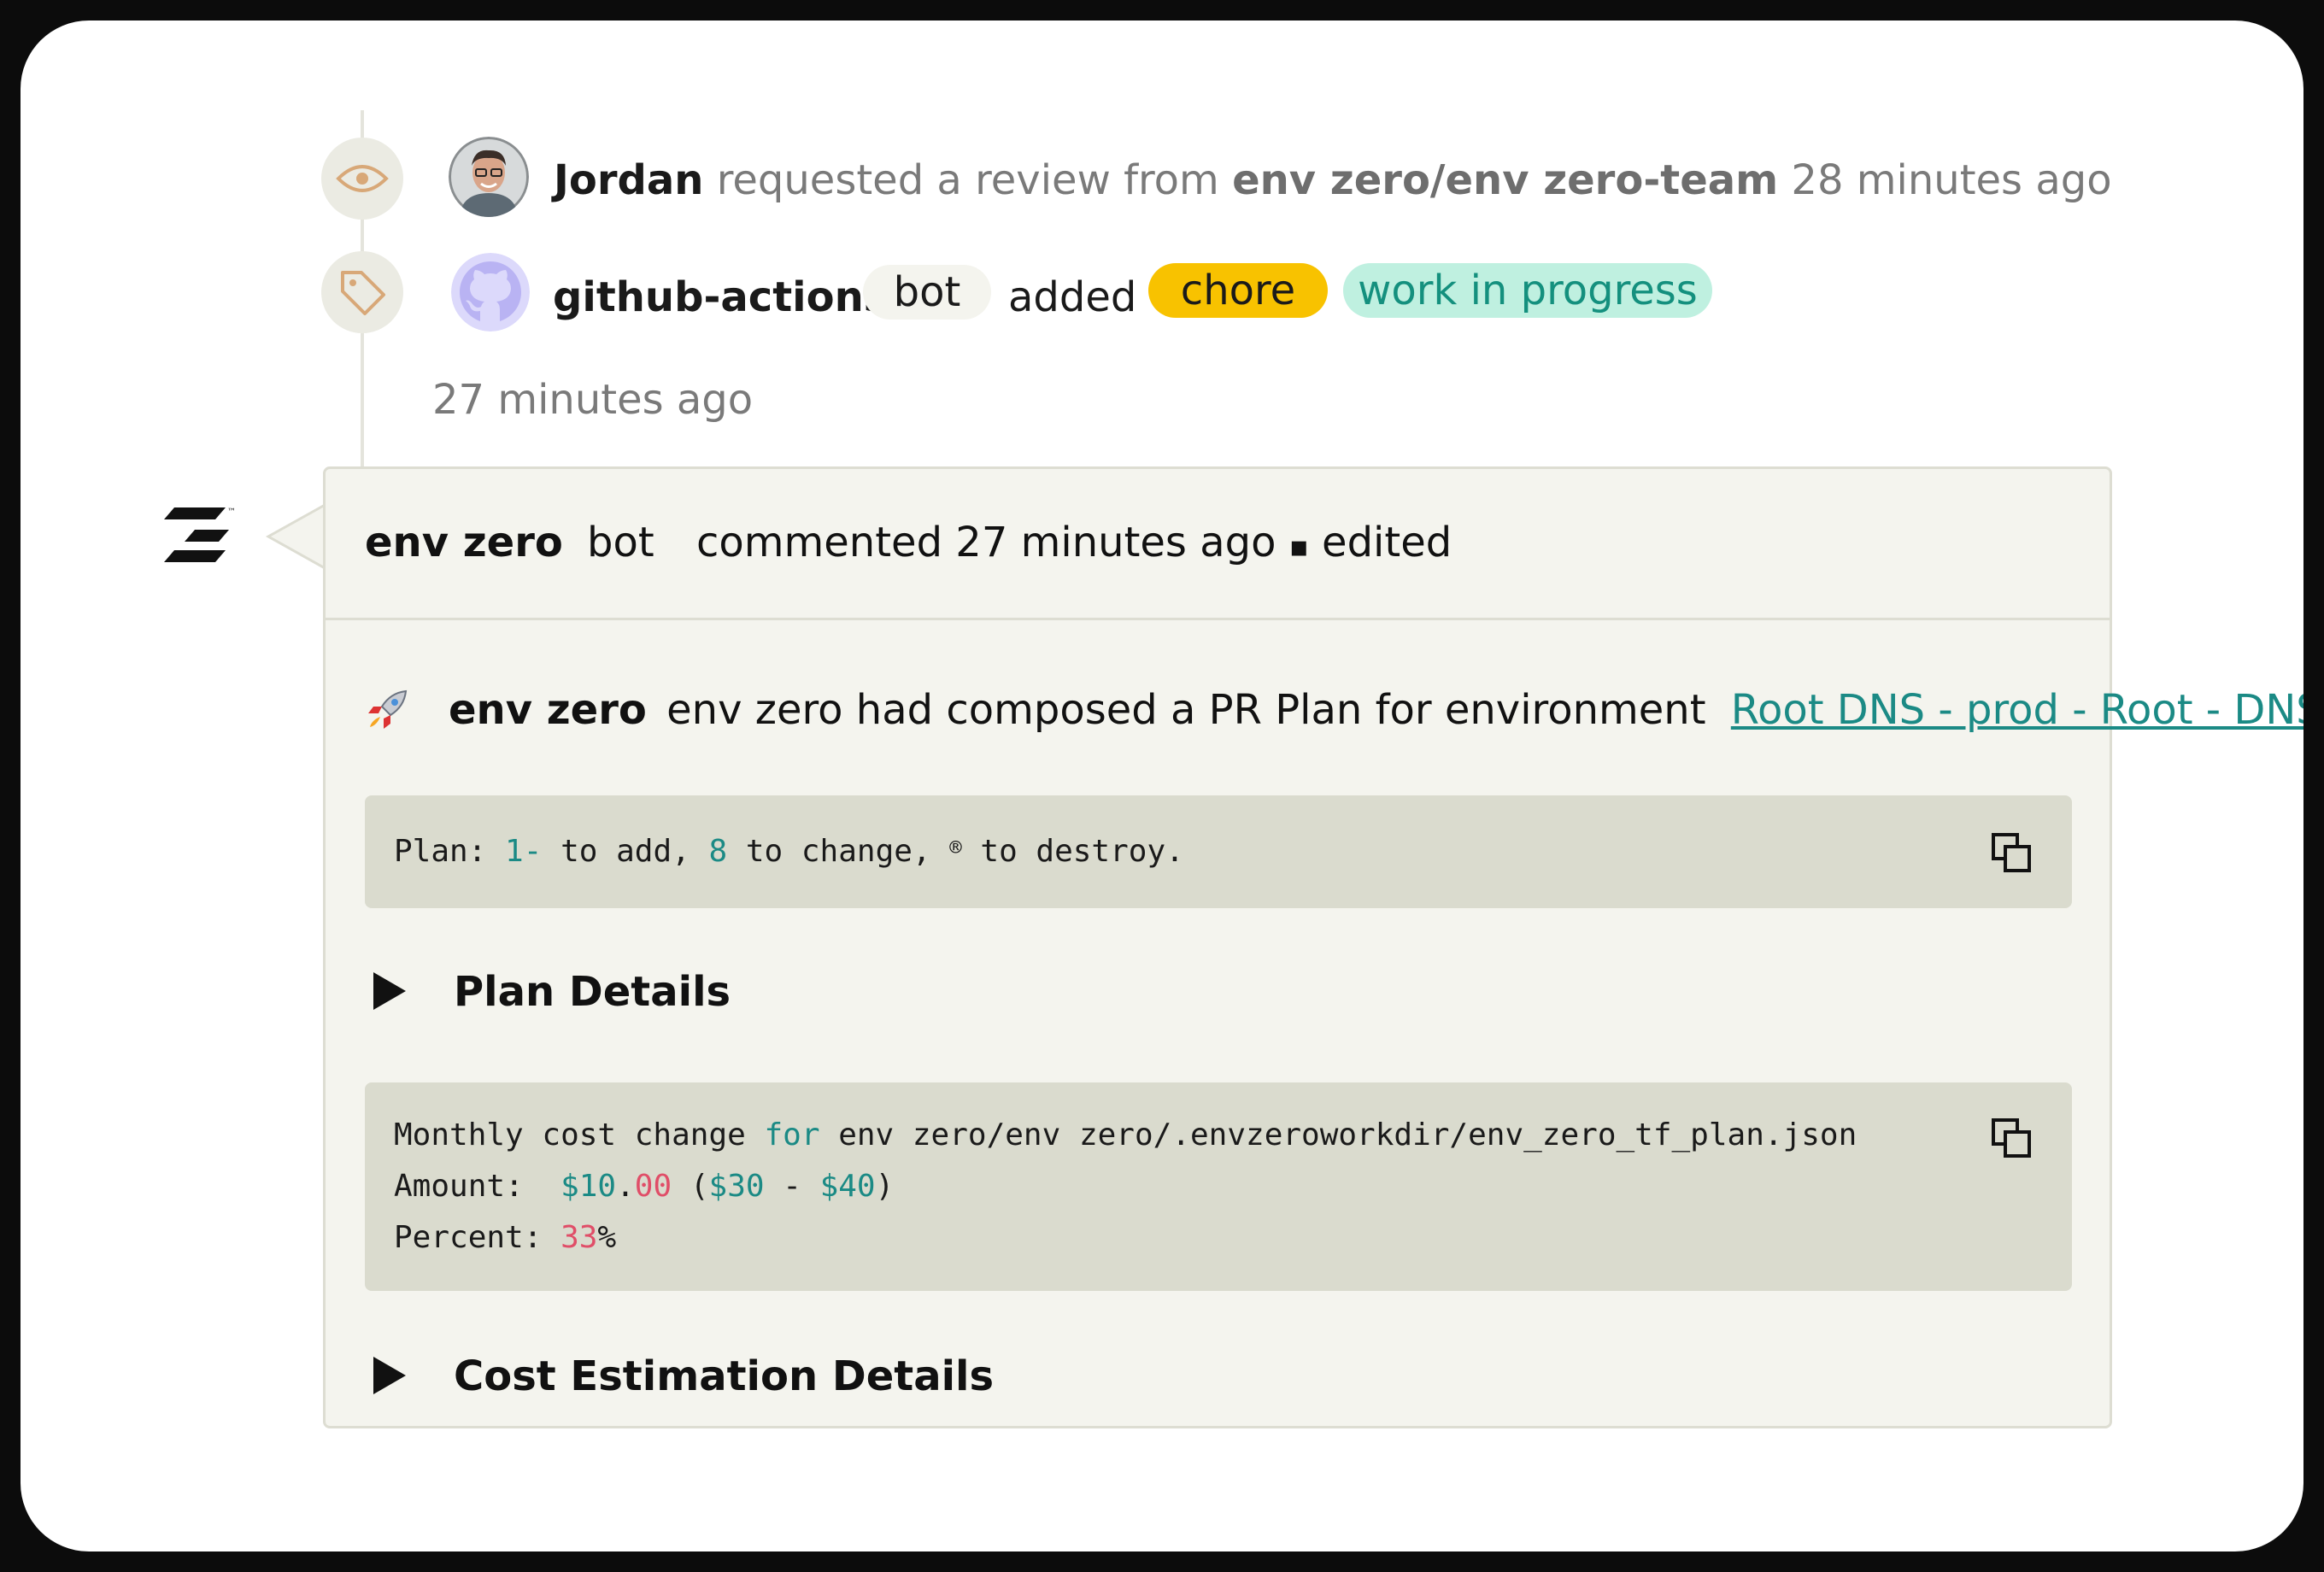 The height and width of the screenshot is (1572, 2324). I want to click on label-actor-link: github-actions, so click(720, 297).